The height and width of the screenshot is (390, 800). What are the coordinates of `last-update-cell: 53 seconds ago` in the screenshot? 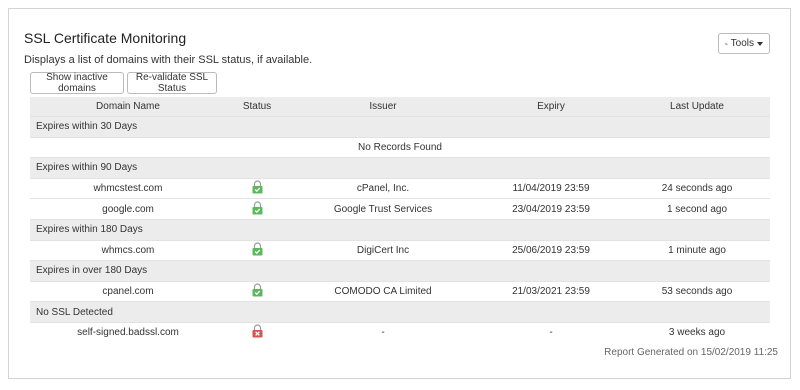 It's located at (697, 291).